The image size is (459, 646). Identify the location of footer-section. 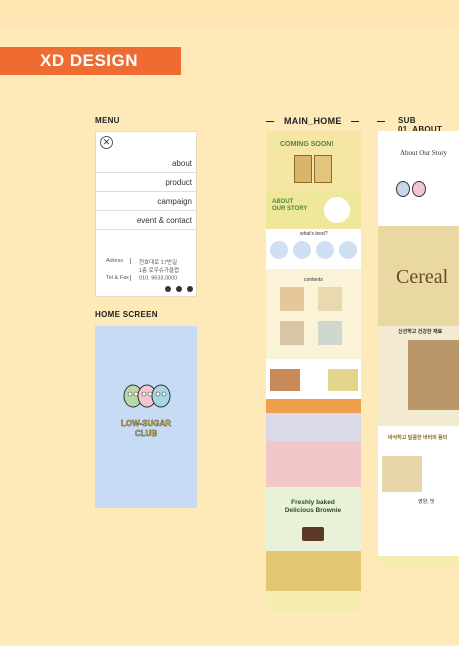
(313, 601).